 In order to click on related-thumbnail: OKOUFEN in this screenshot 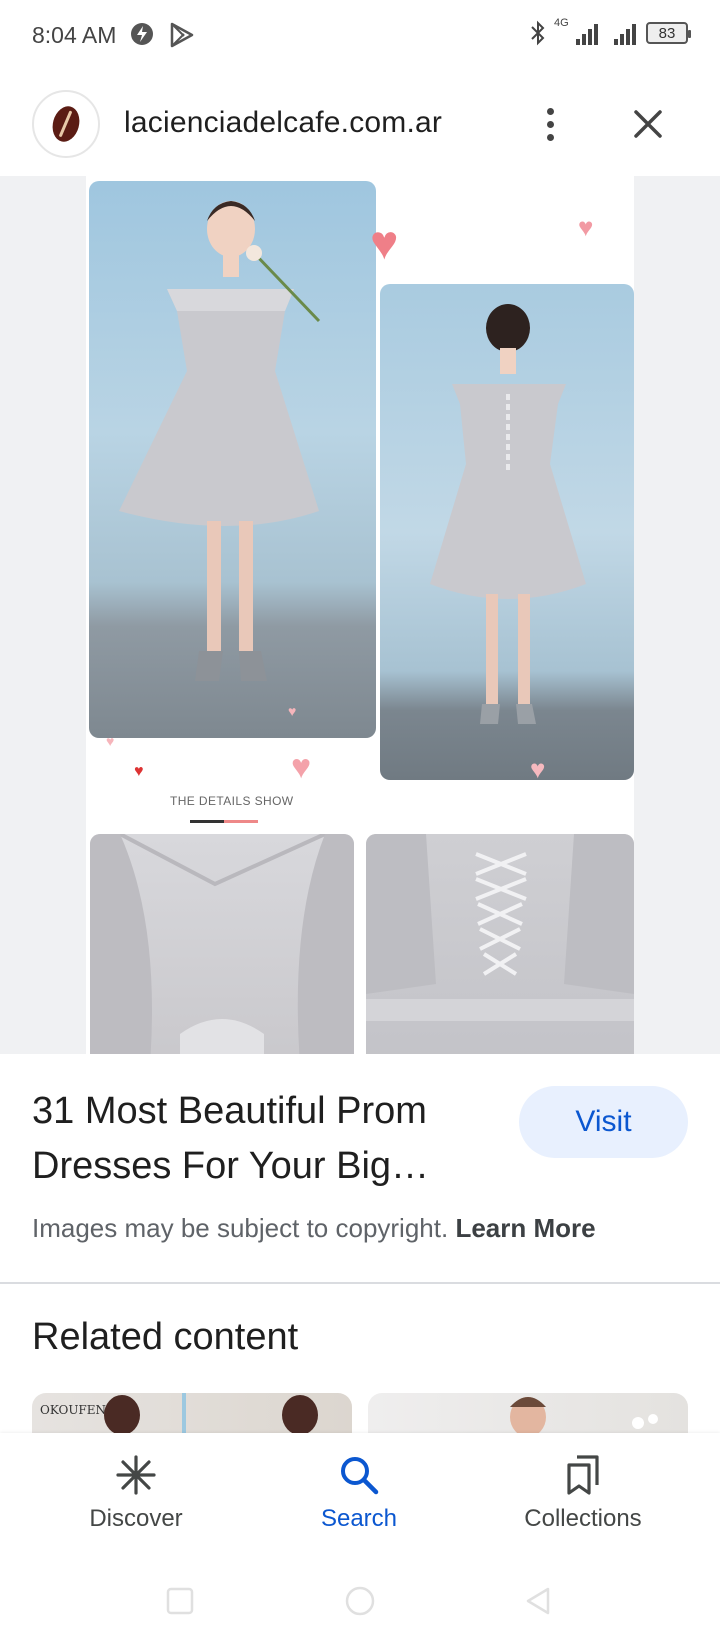, I will do `click(192, 1413)`.